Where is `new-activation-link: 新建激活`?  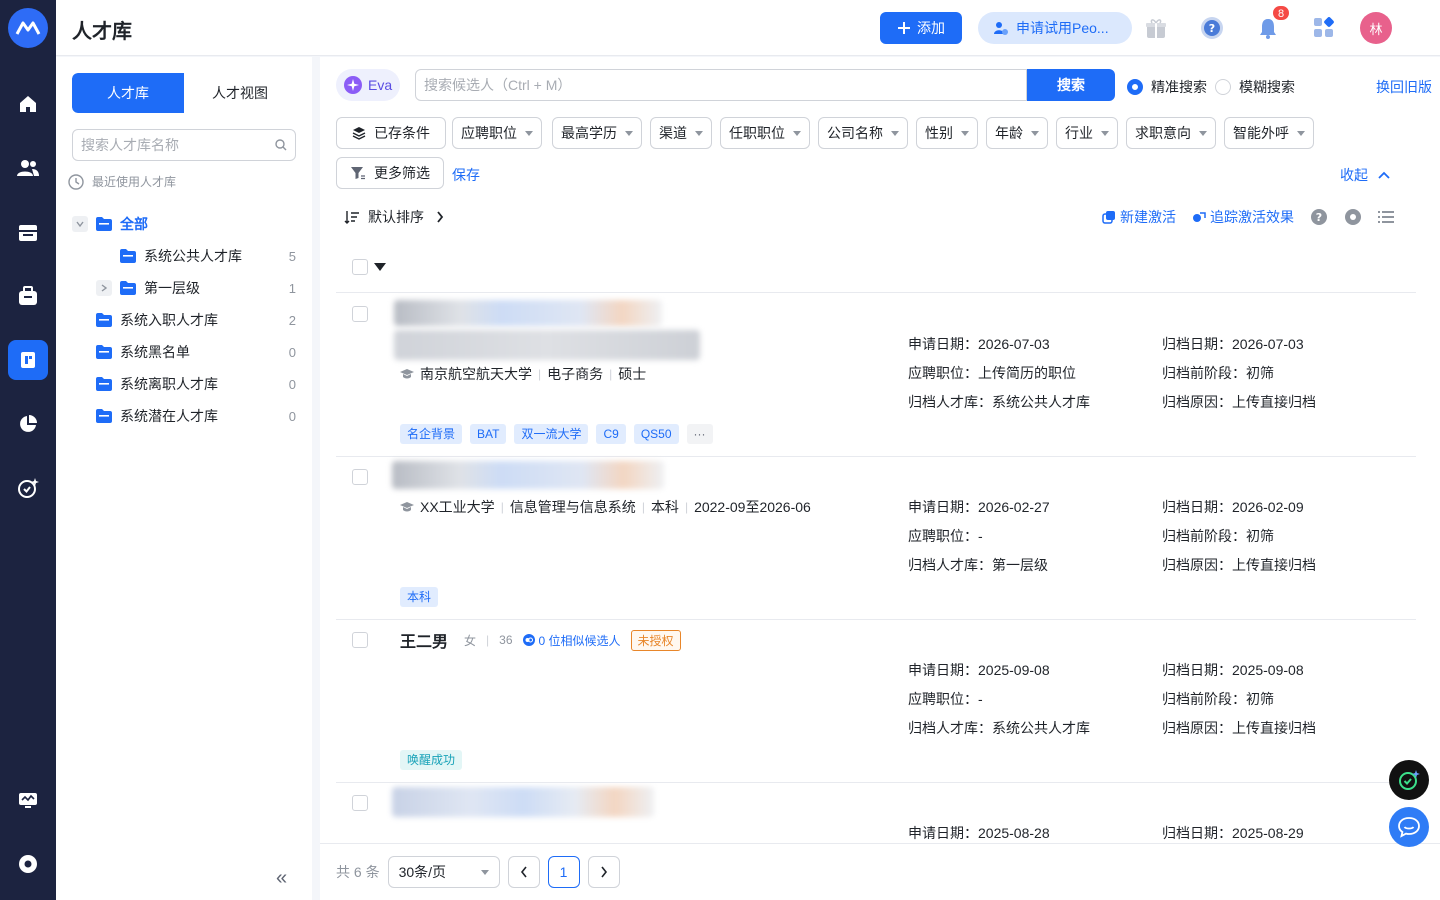
new-activation-link: 新建激活 is located at coordinates (1139, 217).